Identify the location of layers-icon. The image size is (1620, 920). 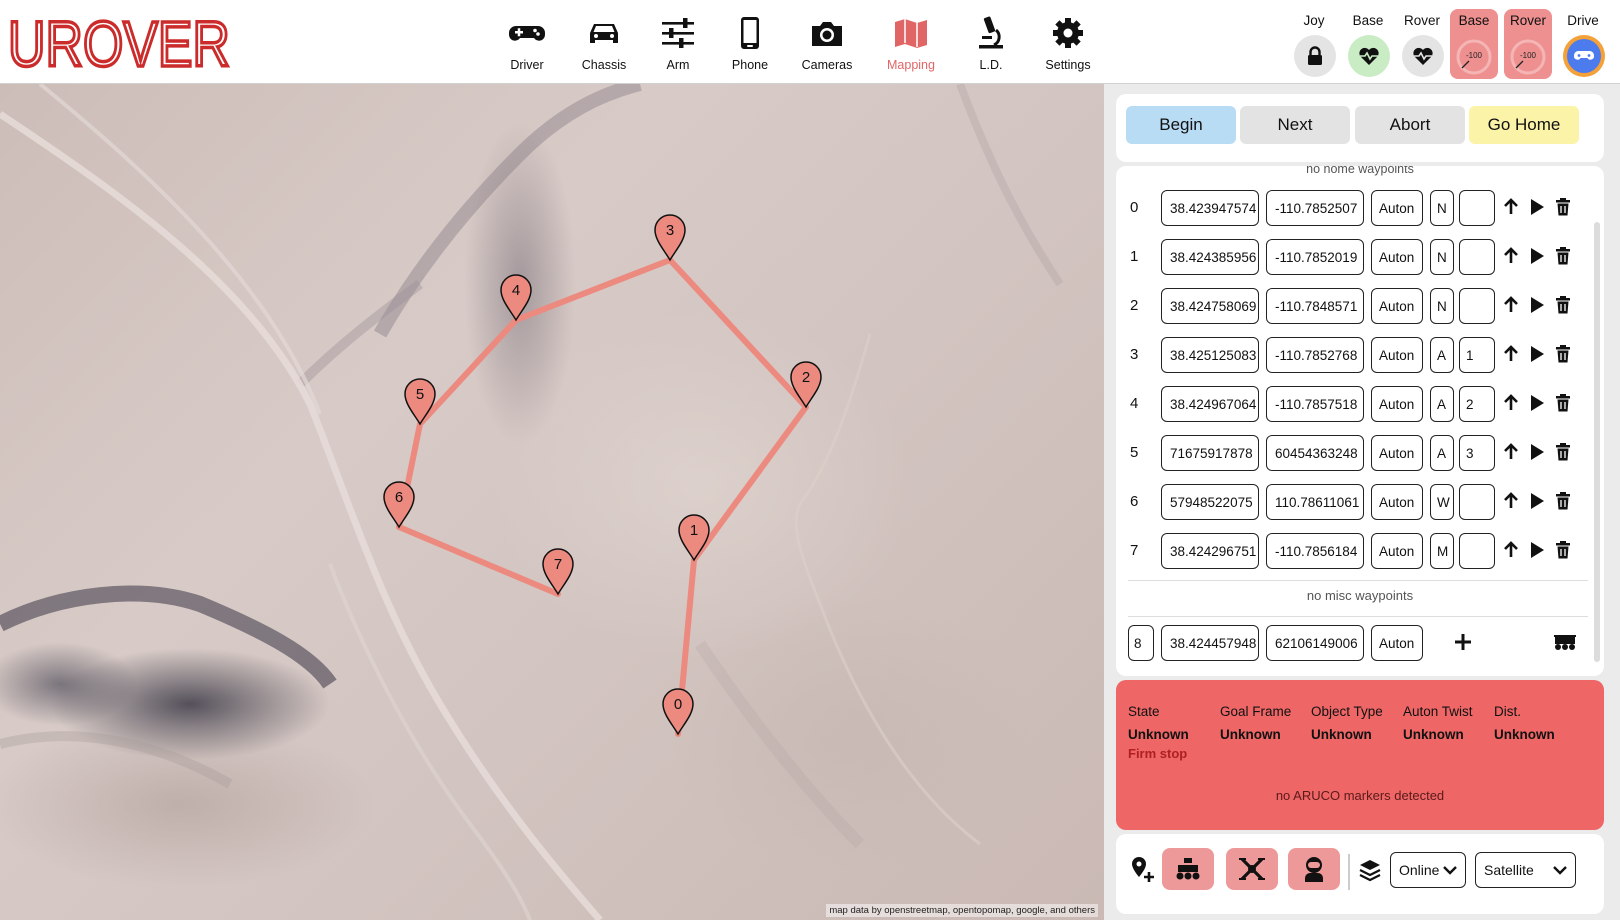
(1370, 870).